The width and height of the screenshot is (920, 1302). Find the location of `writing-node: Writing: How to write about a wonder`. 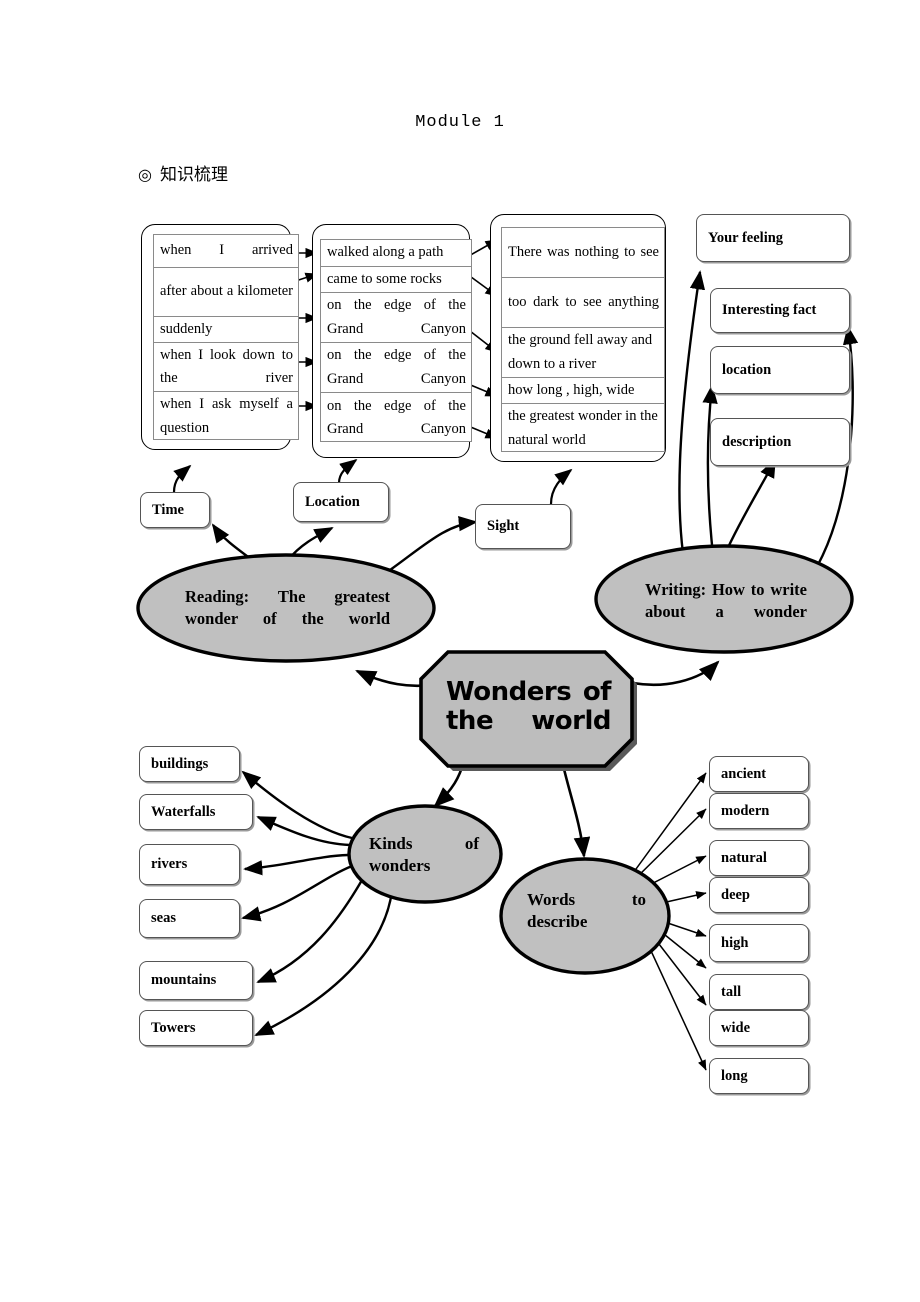

writing-node: Writing: How to write about a wonder is located at coordinates (726, 601).